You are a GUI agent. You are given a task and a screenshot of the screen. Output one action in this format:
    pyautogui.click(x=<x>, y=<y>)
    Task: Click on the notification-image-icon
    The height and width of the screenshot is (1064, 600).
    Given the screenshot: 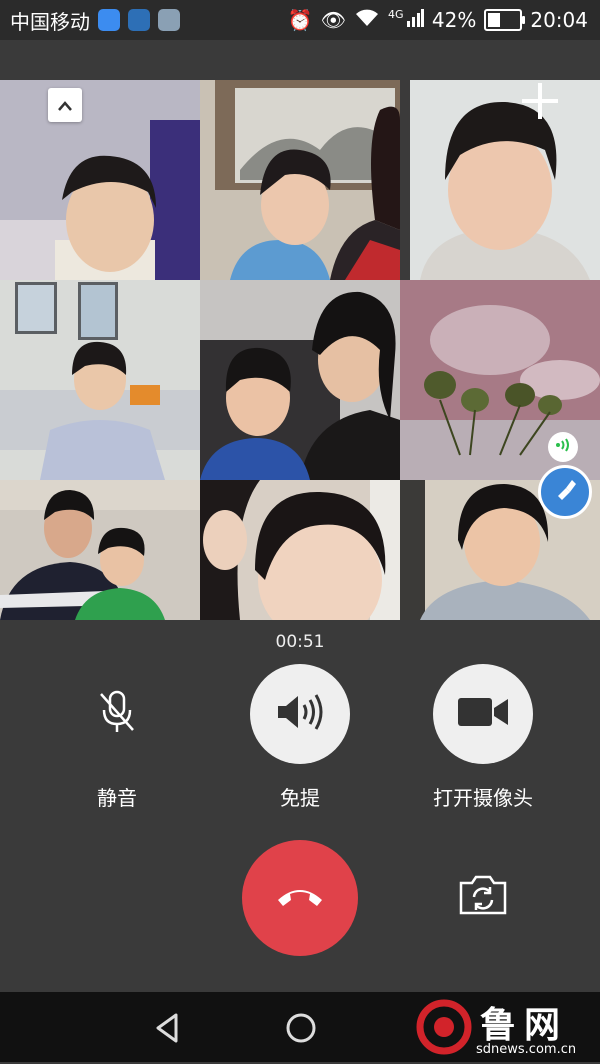 What is the action you would take?
    pyautogui.click(x=169, y=20)
    